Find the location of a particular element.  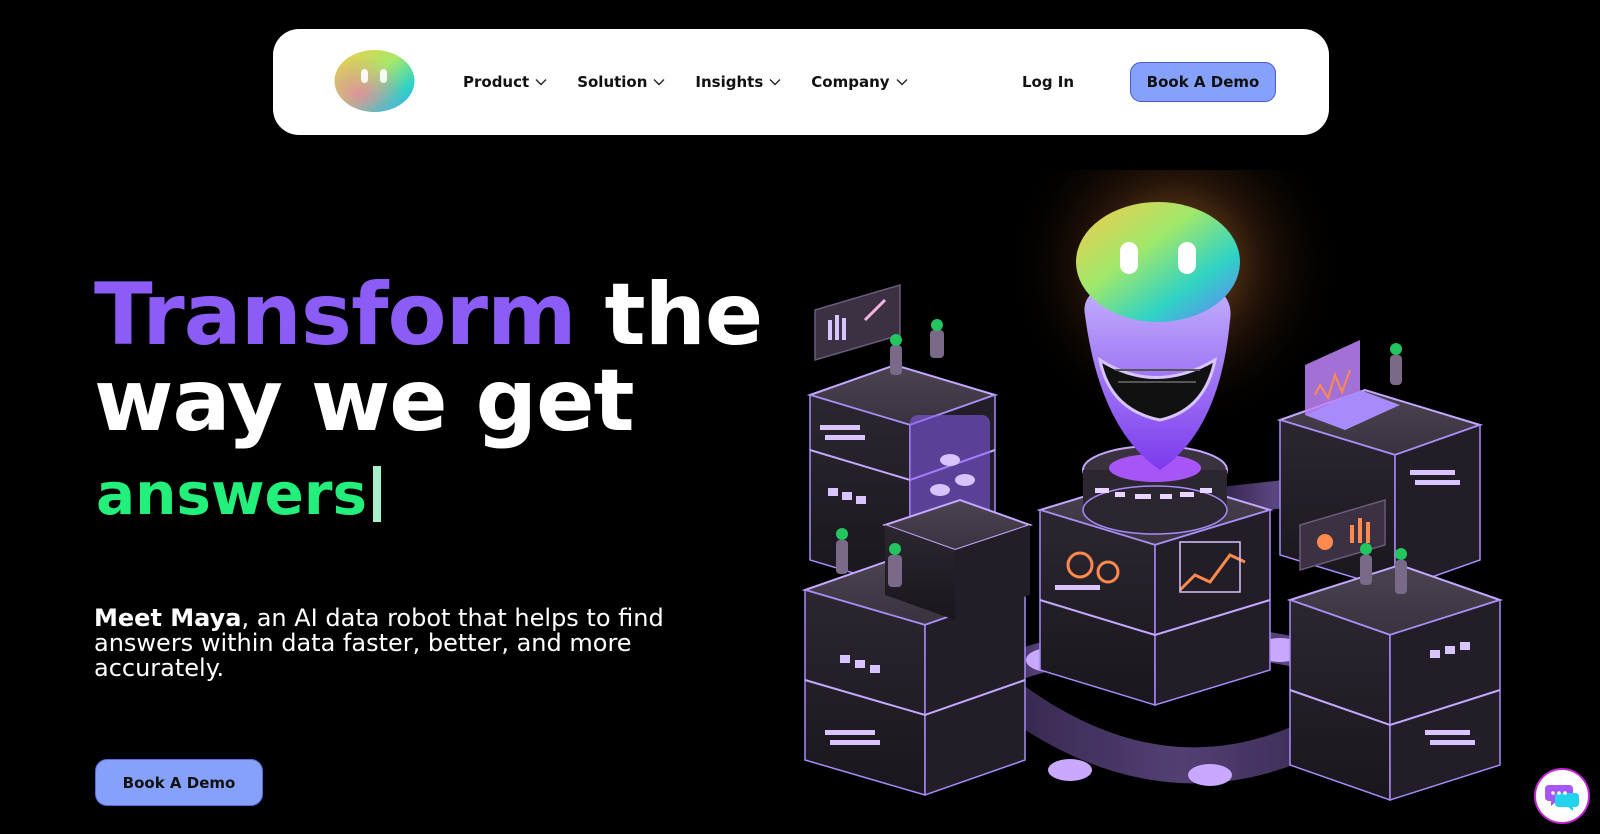

nav-item-label: Insights is located at coordinates (729, 82).